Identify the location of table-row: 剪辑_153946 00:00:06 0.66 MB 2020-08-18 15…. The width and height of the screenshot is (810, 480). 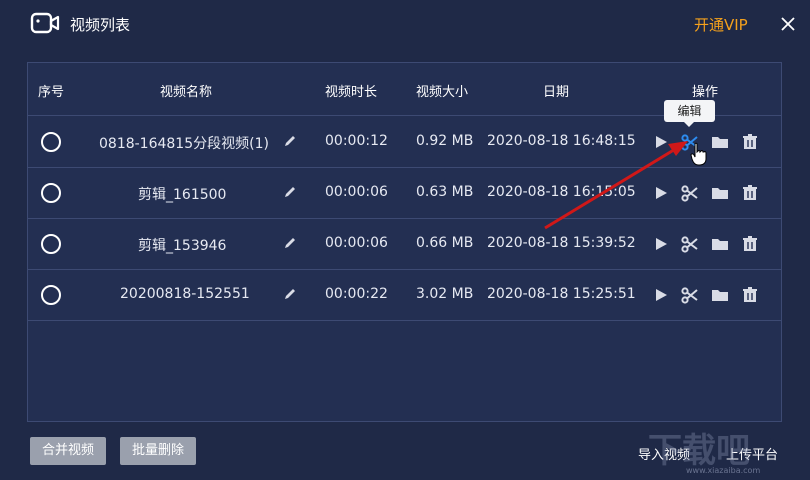
(404, 244).